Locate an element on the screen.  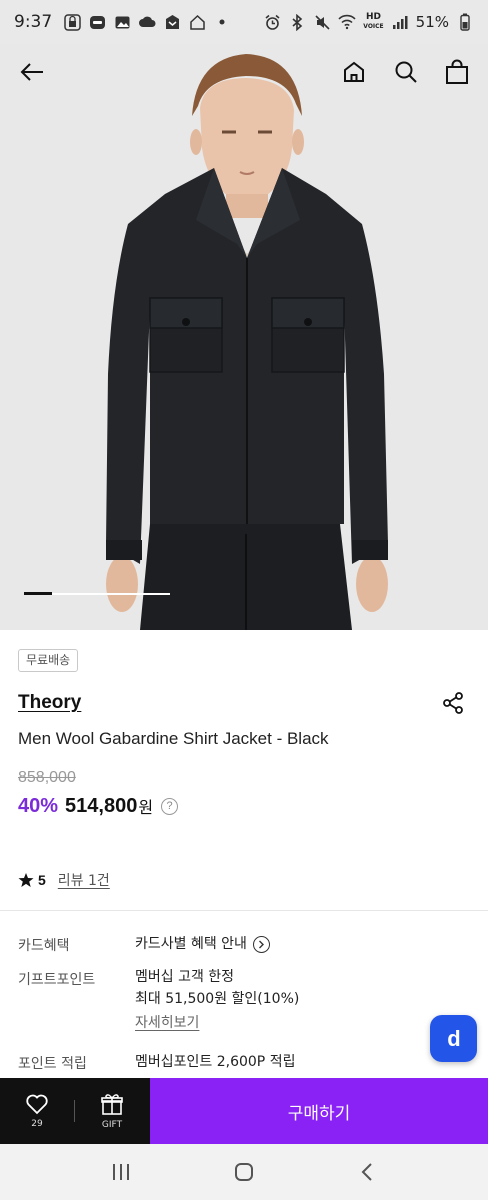
recent-apps-button is located at coordinates (121, 1172).